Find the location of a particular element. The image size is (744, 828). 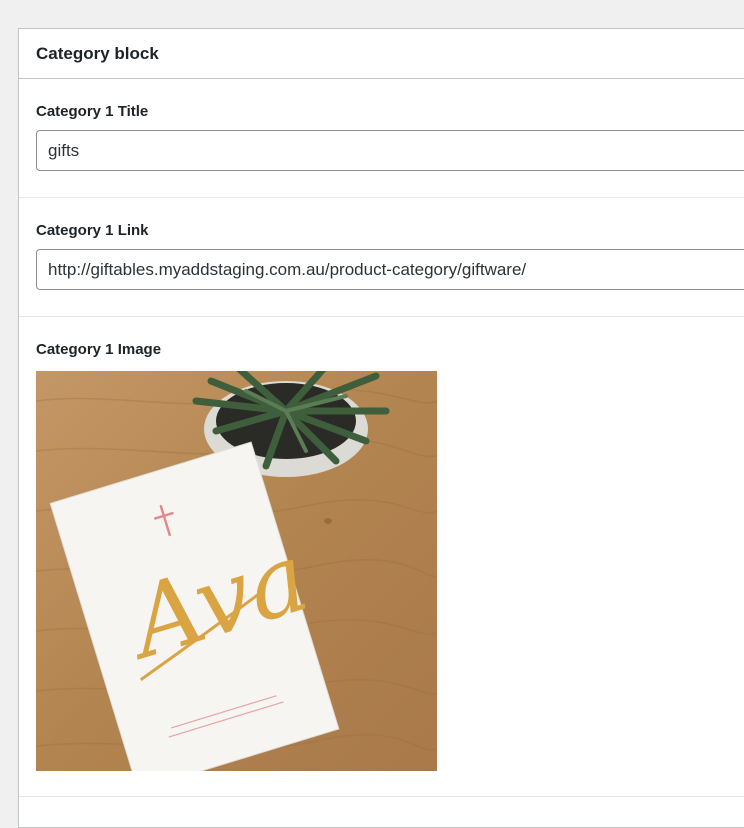

panel-header: Category block is located at coordinates (381, 54).